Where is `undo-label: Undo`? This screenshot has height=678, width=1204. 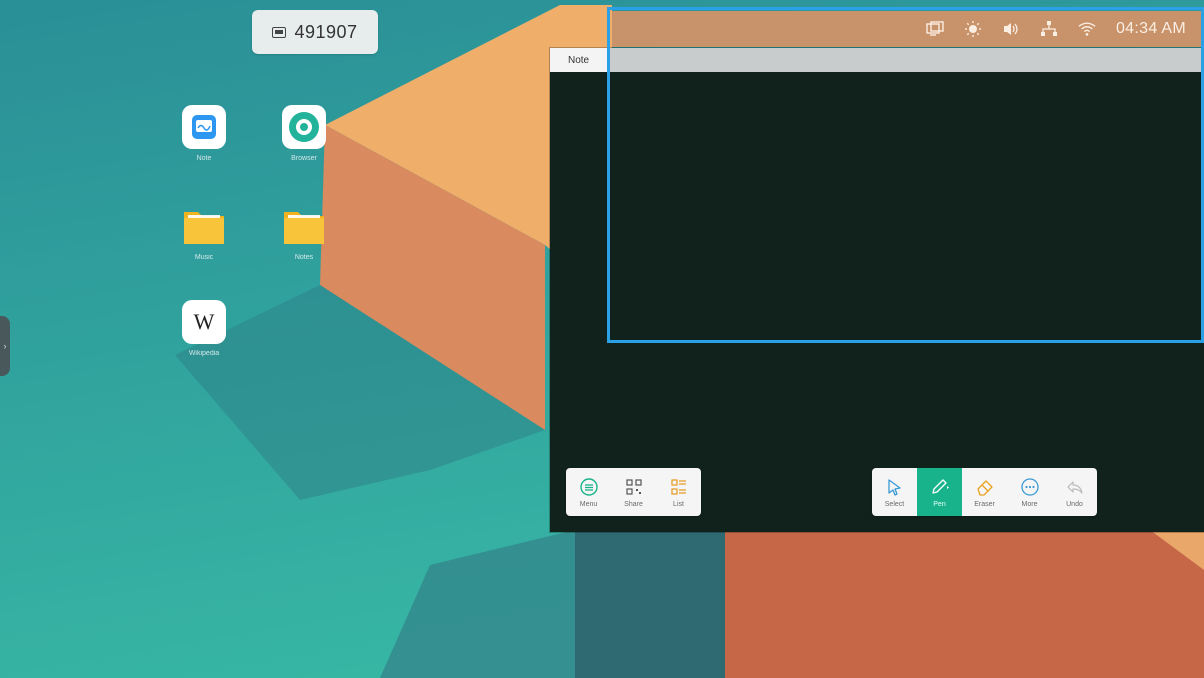 undo-label: Undo is located at coordinates (1074, 504).